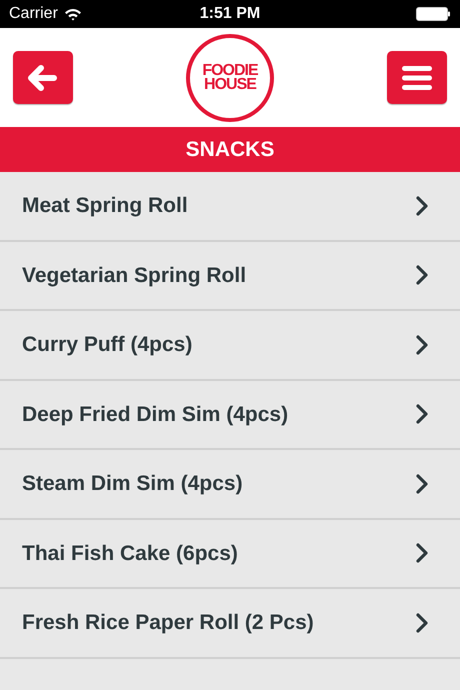 The height and width of the screenshot is (690, 460). Describe the element at coordinates (105, 206) in the screenshot. I see `item-name: Meat Spring Roll` at that location.